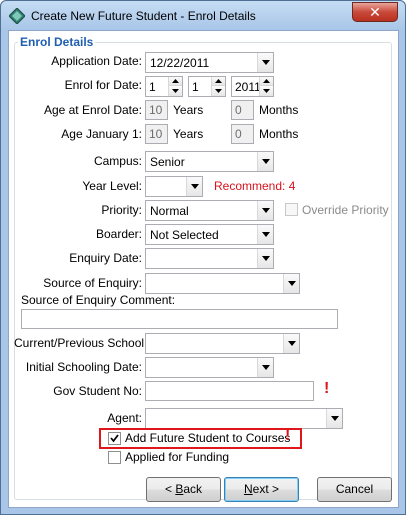 This screenshot has width=406, height=515. I want to click on enrol-year-value: 2011, so click(248, 87).